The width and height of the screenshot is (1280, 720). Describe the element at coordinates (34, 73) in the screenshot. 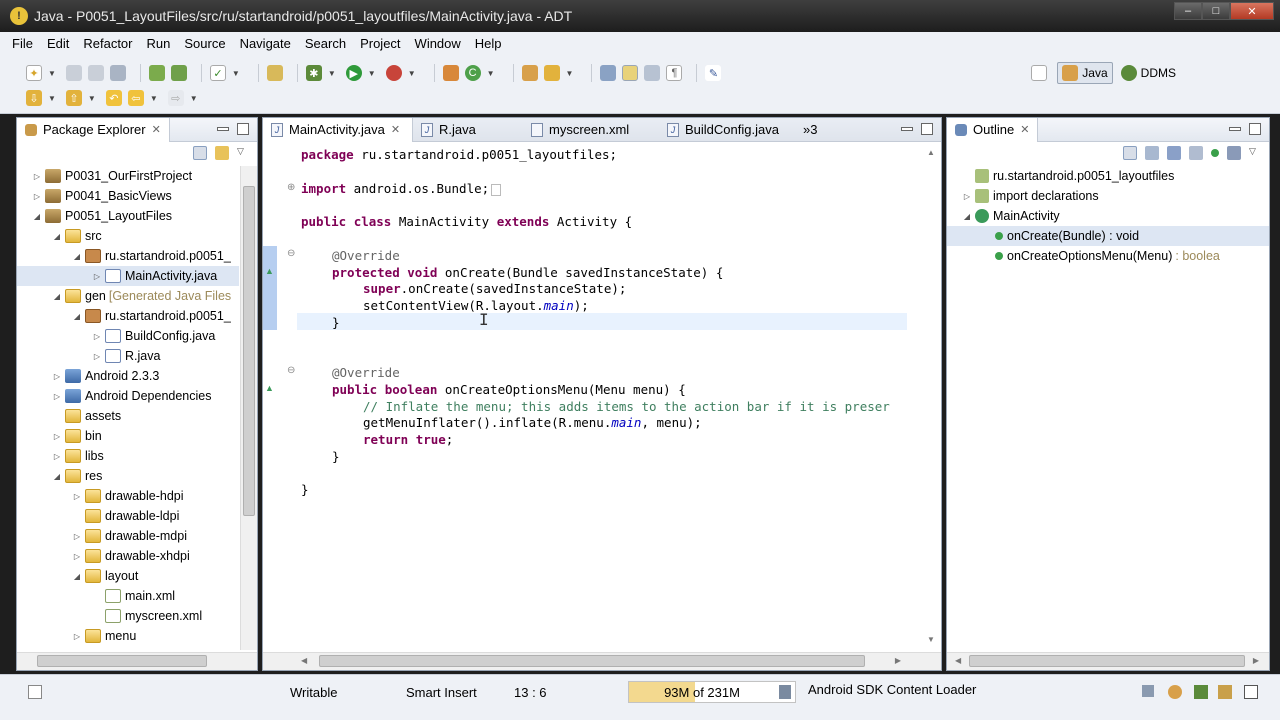

I see `new-icon: ✦` at that location.